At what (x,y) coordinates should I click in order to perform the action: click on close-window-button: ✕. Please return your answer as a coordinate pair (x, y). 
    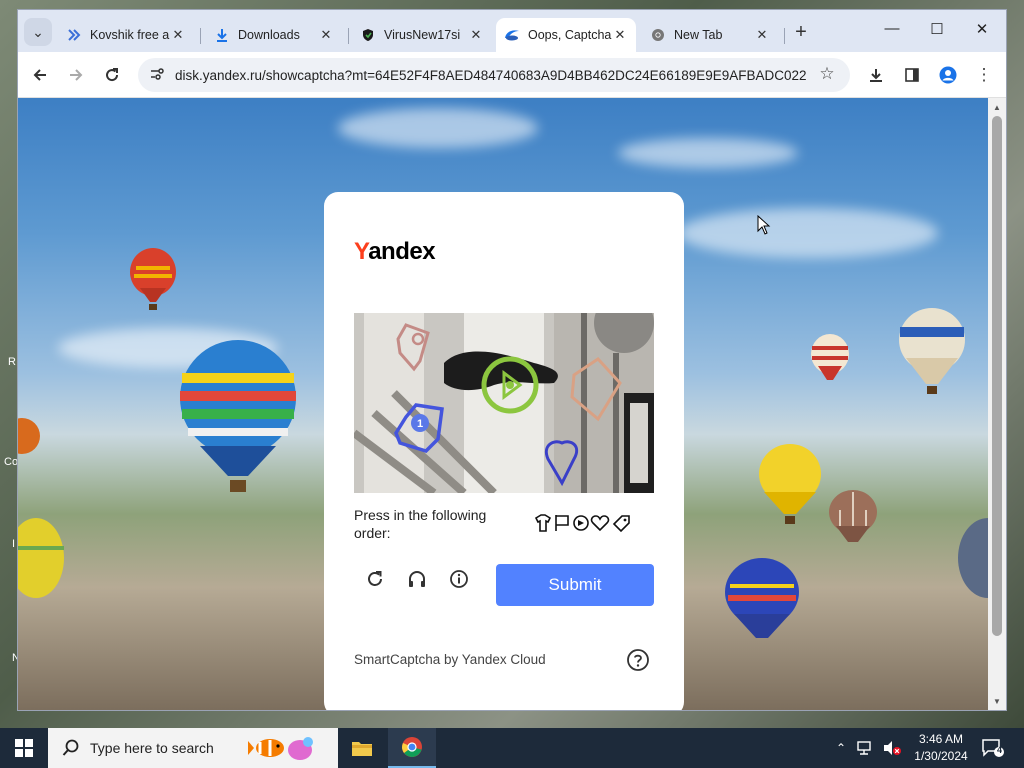
    Looking at the image, I should click on (982, 31).